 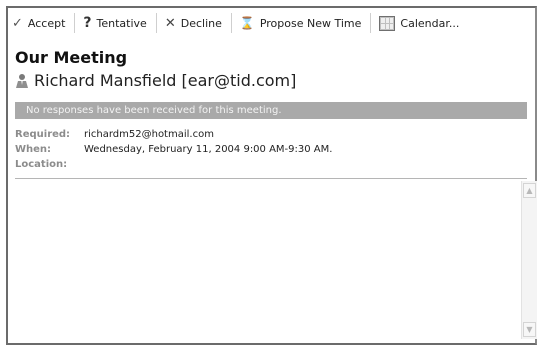 I want to click on decline-button: ✕ Decline, so click(x=196, y=23).